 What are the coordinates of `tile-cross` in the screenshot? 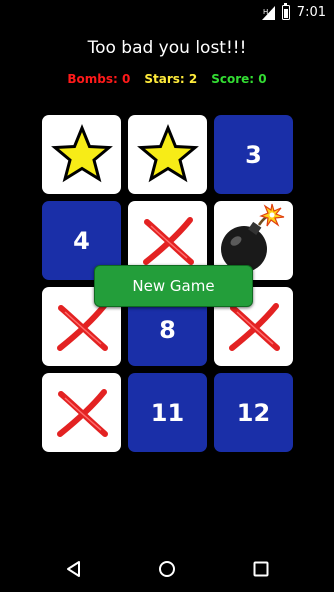 It's located at (81, 412).